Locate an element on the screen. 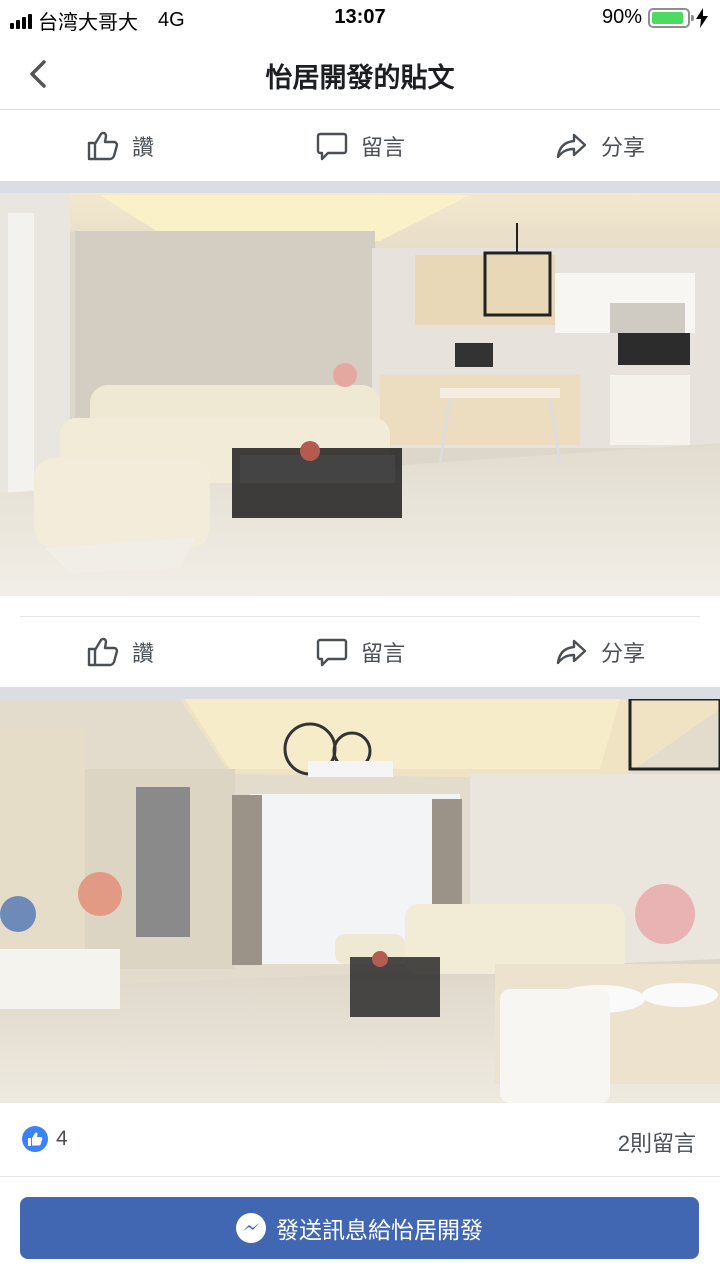 Image resolution: width=720 pixels, height=1280 pixels. post-actions-1: 讚 留言 分享 is located at coordinates (360, 146).